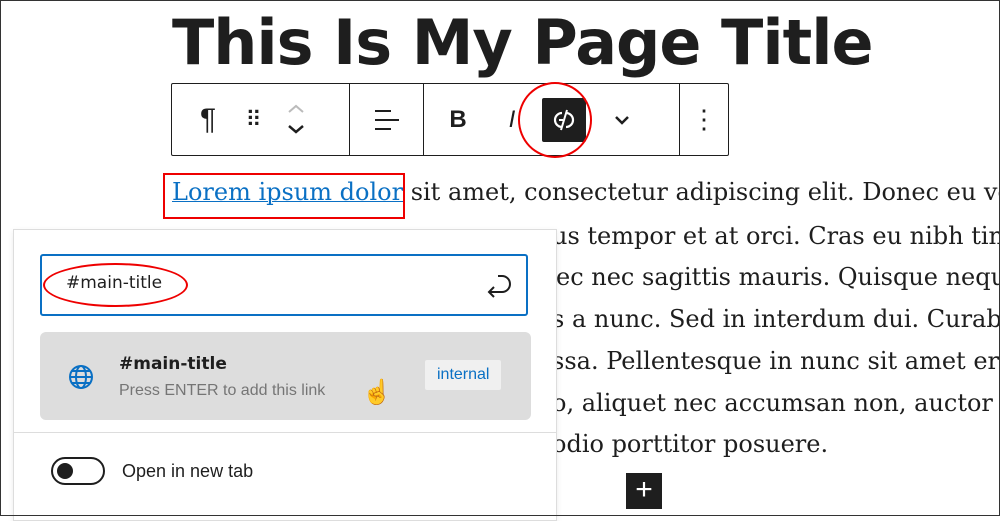  I want to click on globe-icon, so click(81, 377).